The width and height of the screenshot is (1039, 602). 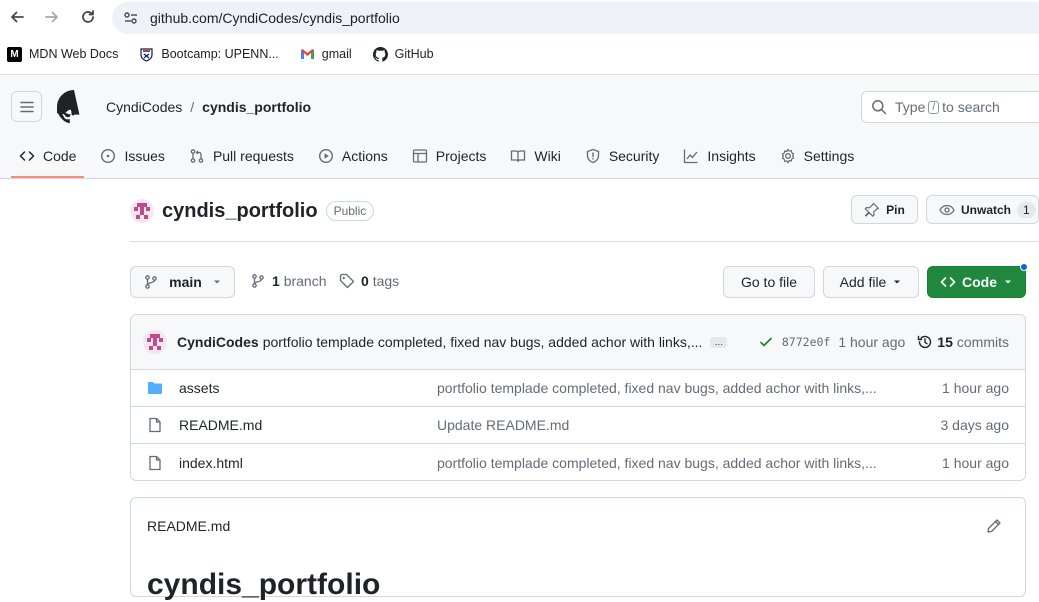 What do you see at coordinates (872, 209) in the screenshot?
I see `pin-icon` at bounding box center [872, 209].